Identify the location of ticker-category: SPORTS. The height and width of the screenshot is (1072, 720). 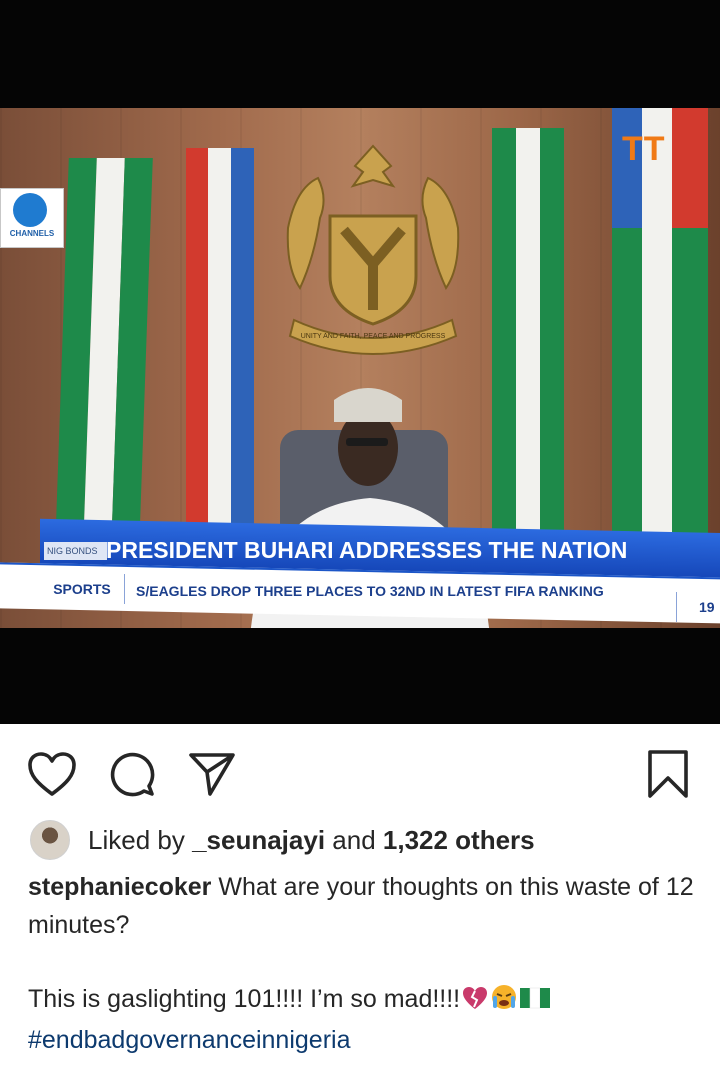
(82, 589).